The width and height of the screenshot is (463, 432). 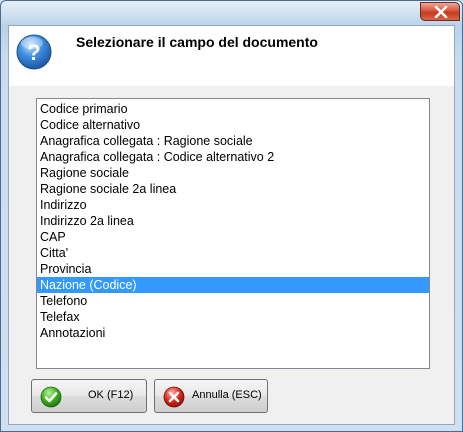 I want to click on list-item: Anagrafica collegata : Ragione sociale, so click(x=233, y=141).